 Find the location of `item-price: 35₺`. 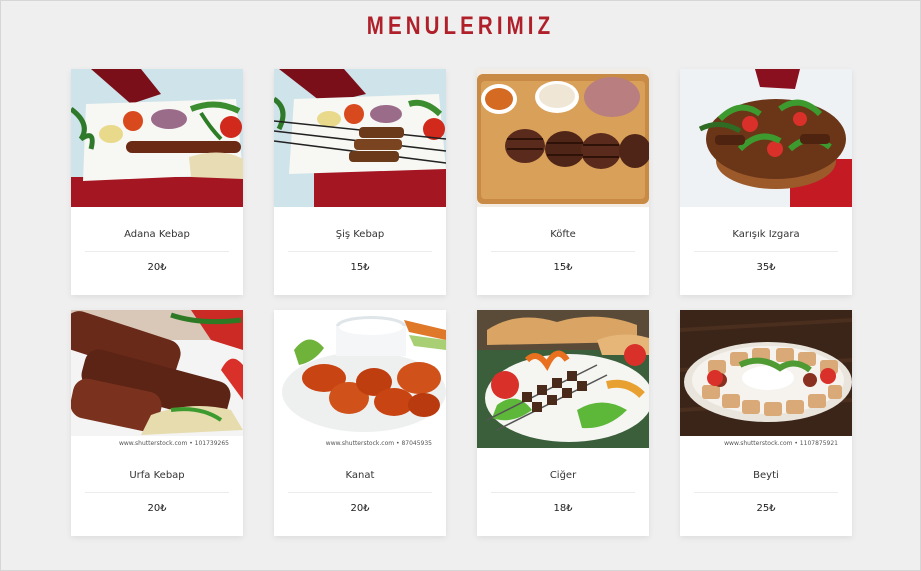

item-price: 35₺ is located at coordinates (766, 267).